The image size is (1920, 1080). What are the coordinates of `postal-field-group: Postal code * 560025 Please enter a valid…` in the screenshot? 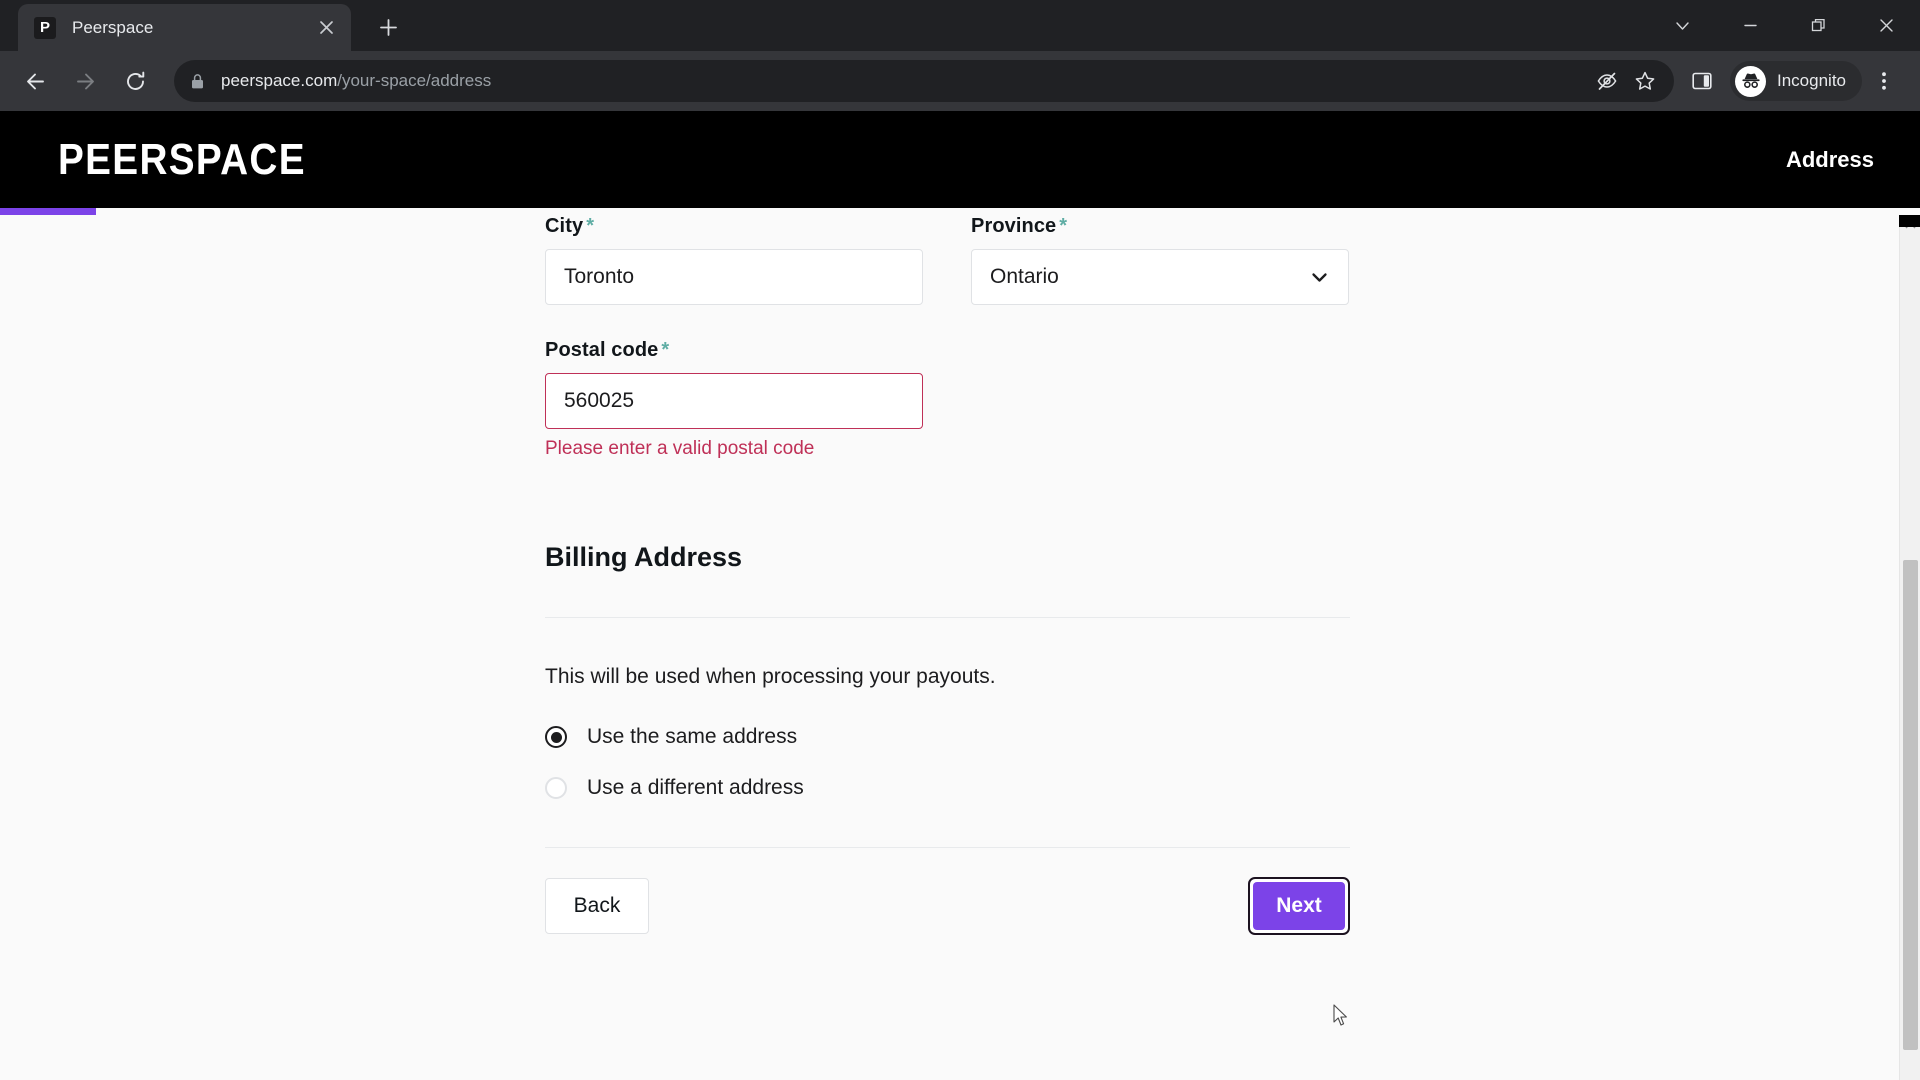 It's located at (734, 399).